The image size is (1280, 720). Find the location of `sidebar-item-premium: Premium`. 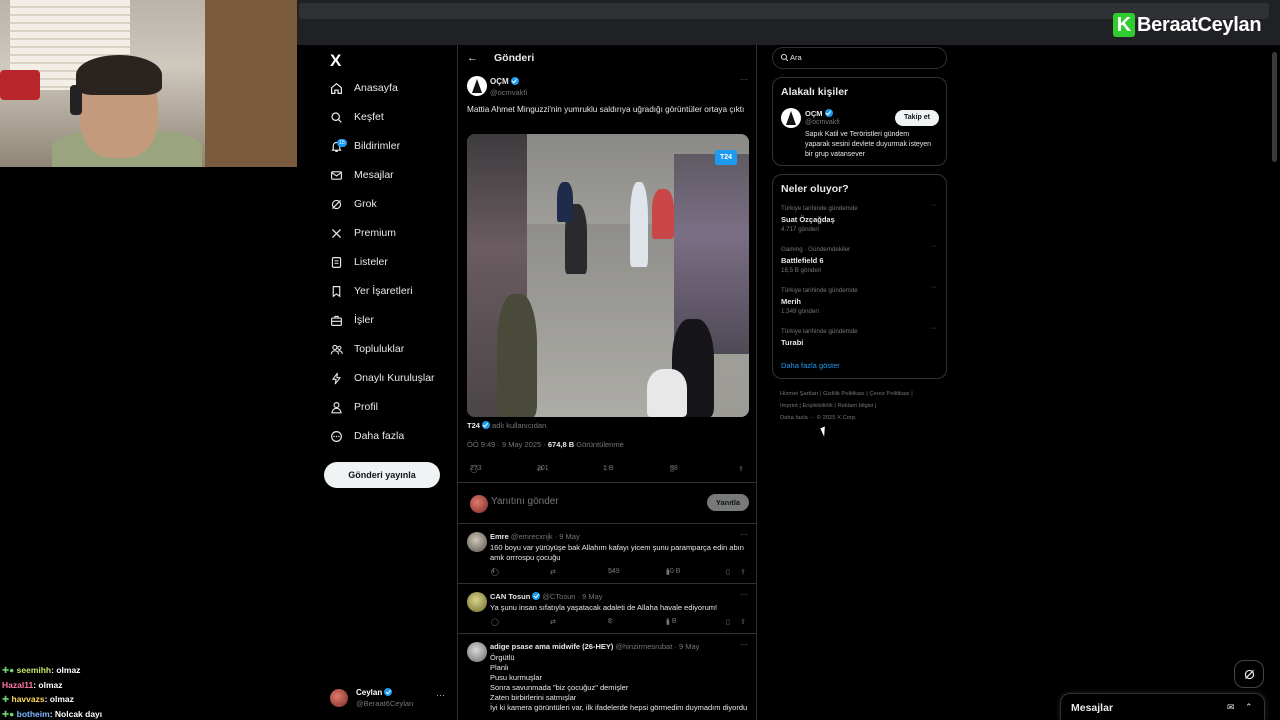

sidebar-item-premium: Premium is located at coordinates (363, 233).